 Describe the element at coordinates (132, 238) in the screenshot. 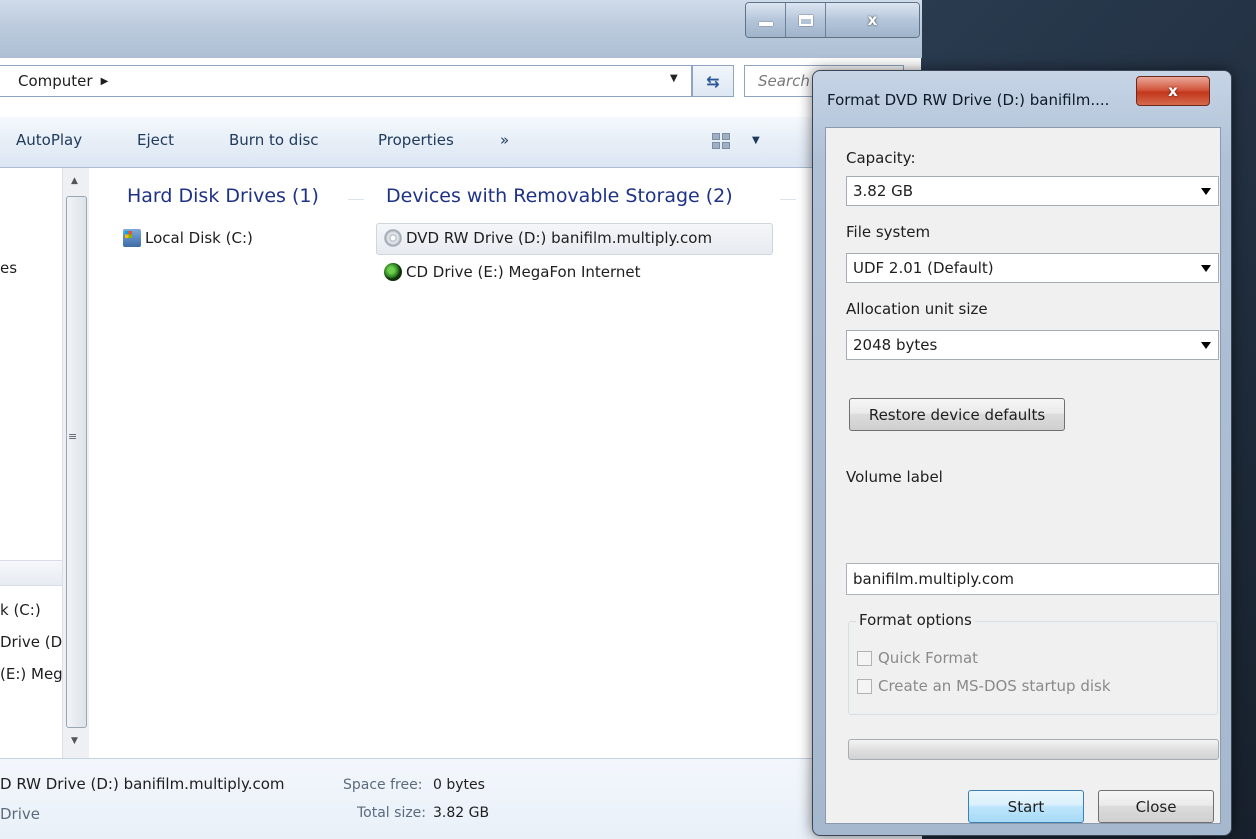

I see `hard-disk-icon` at that location.